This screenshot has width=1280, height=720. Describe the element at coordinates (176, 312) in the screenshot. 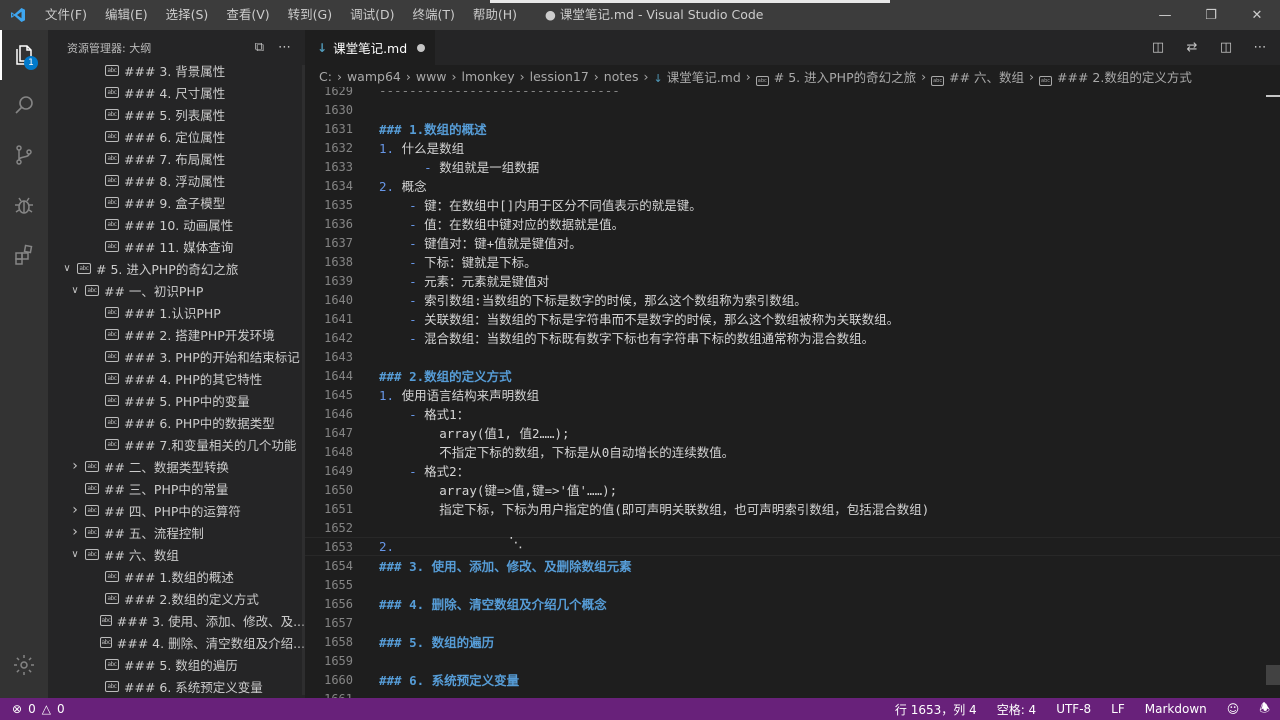

I see `outline-item: abc ### 1.认识PHP` at that location.